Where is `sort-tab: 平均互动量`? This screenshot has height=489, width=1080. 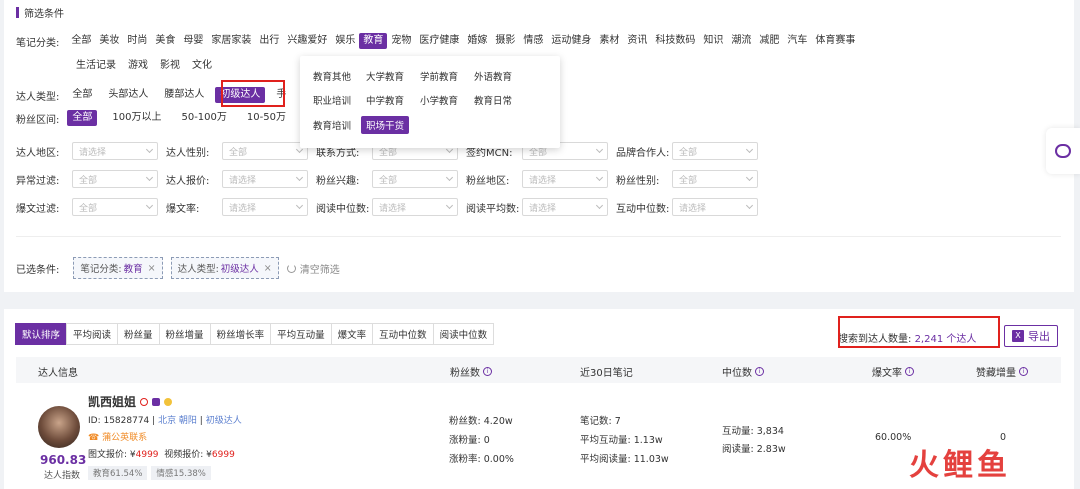
sort-tab: 平均互动量 is located at coordinates (301, 334).